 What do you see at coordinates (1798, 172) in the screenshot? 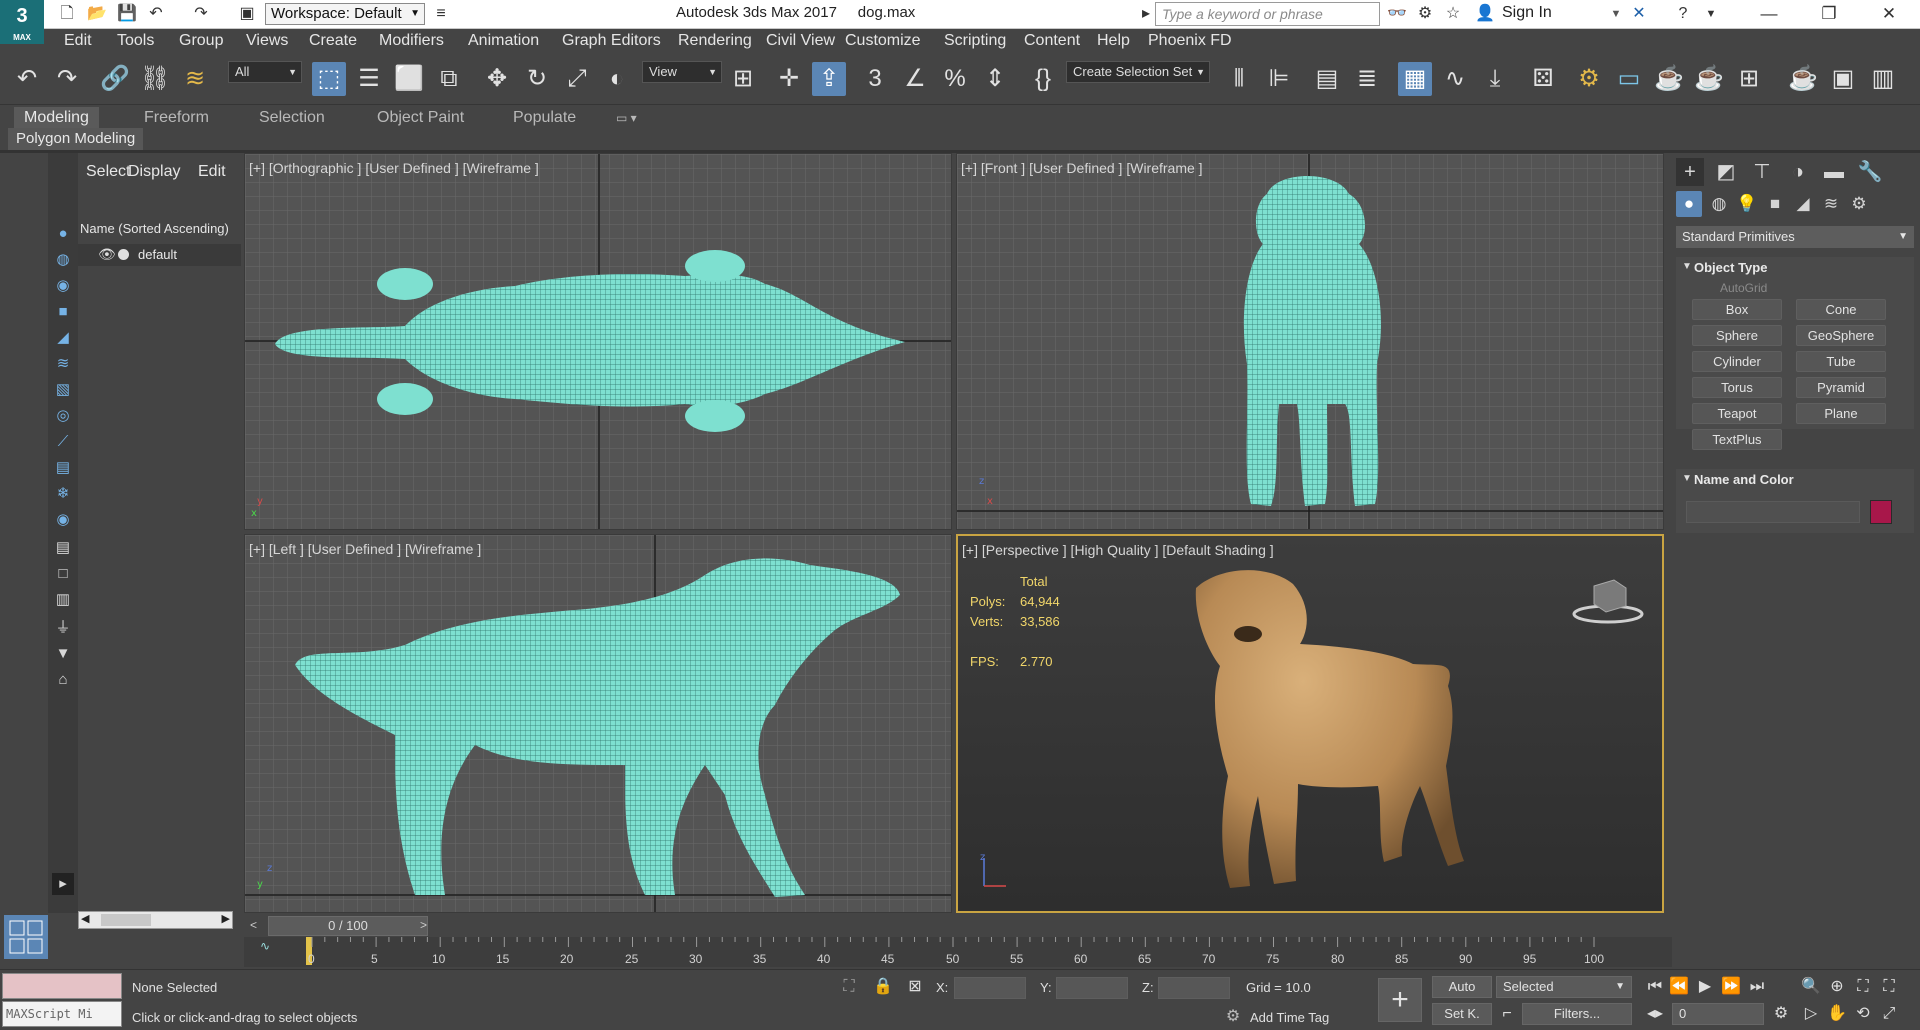
I see `motion-panel-icon: ◑` at bounding box center [1798, 172].